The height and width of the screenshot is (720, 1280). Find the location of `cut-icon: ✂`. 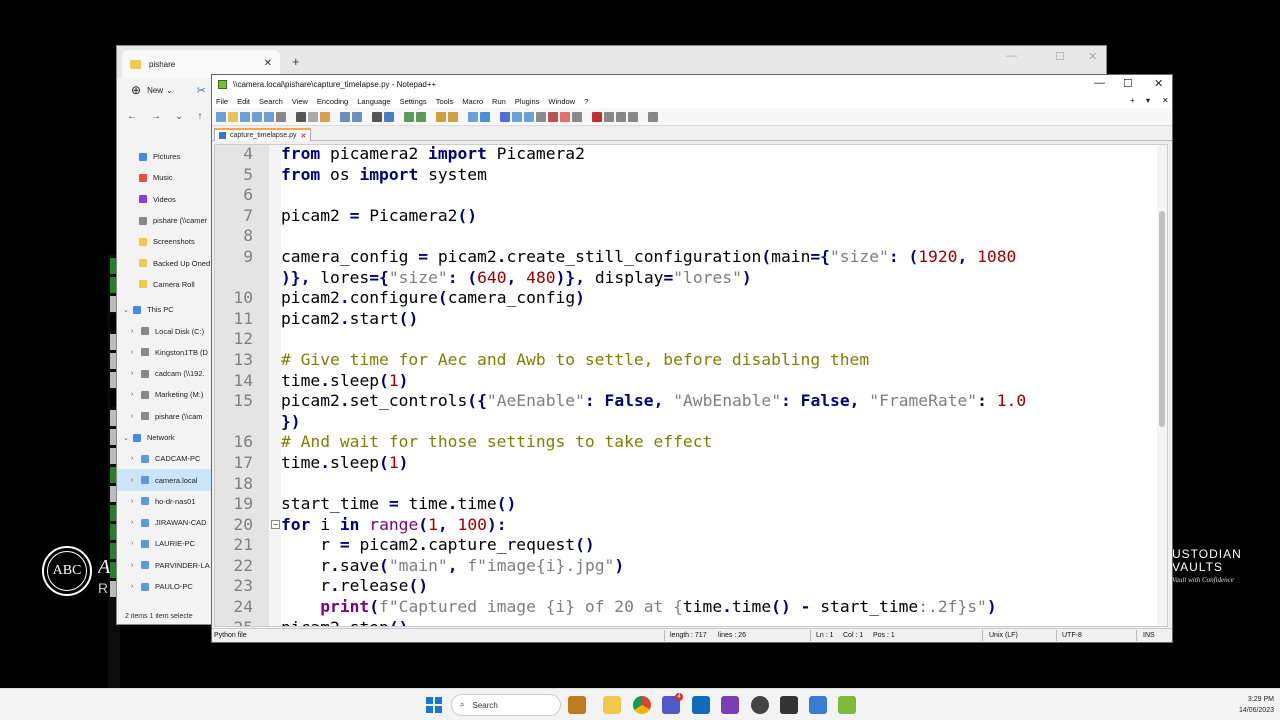

cut-icon: ✂ is located at coordinates (201, 90).